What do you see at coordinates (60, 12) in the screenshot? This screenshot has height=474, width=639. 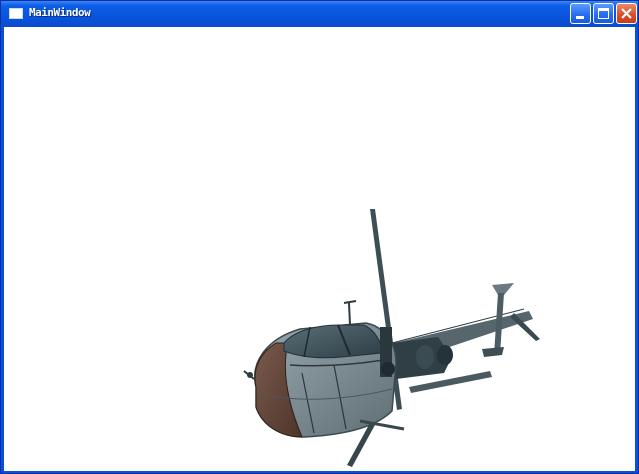 I see `window-title: MainWindow` at bounding box center [60, 12].